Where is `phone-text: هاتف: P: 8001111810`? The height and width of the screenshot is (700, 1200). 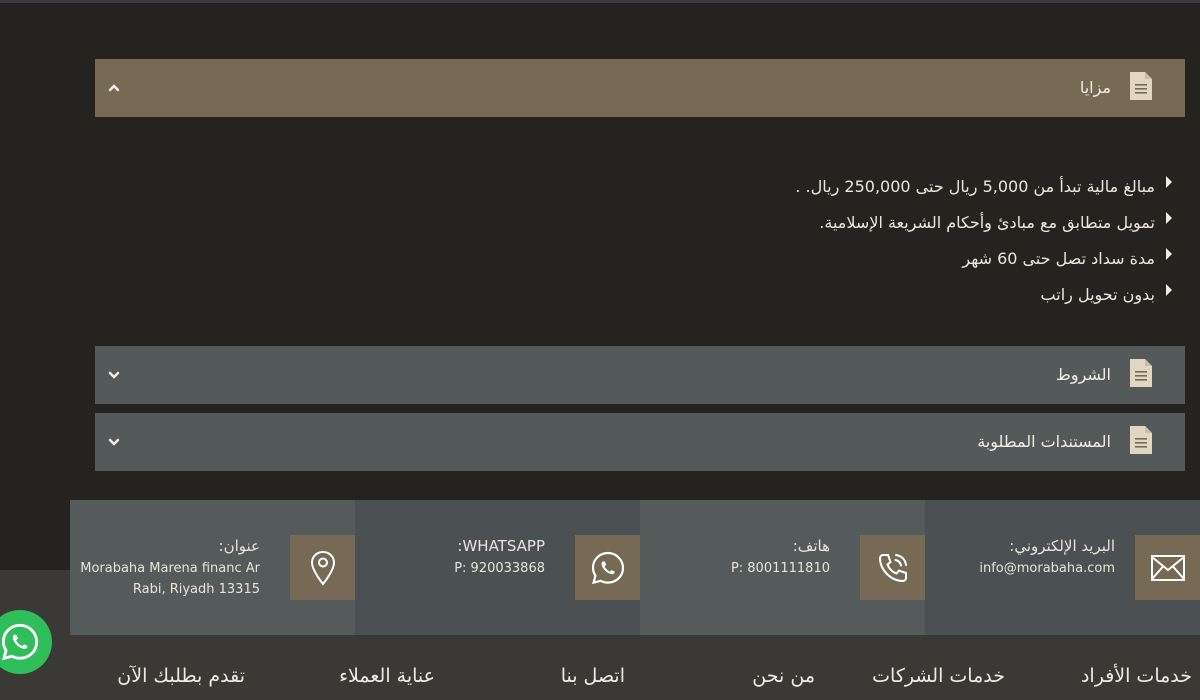 phone-text: هاتف: P: 8001111810 is located at coordinates (780, 557).